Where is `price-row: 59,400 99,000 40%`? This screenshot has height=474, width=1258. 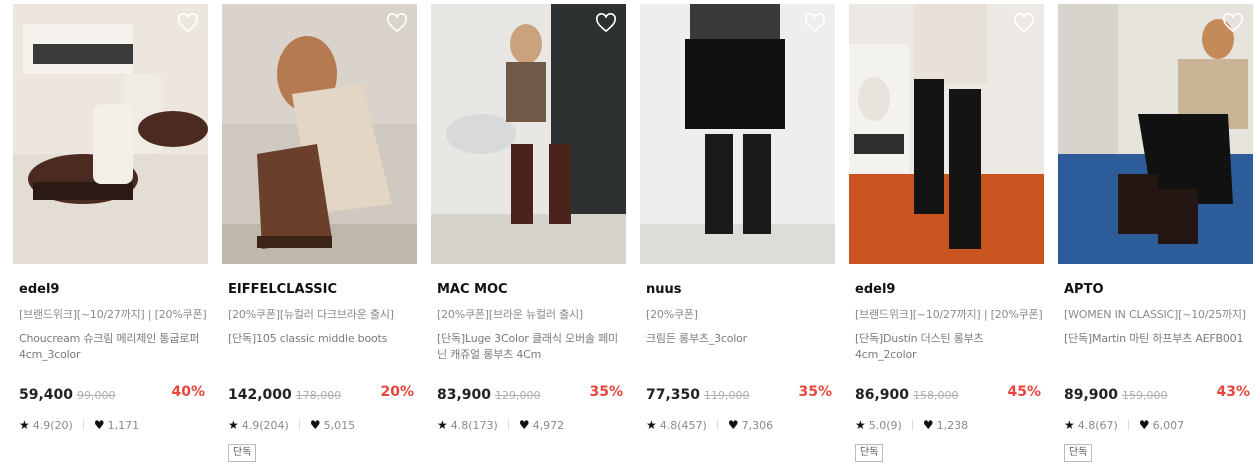 price-row: 59,400 99,000 40% is located at coordinates (114, 394).